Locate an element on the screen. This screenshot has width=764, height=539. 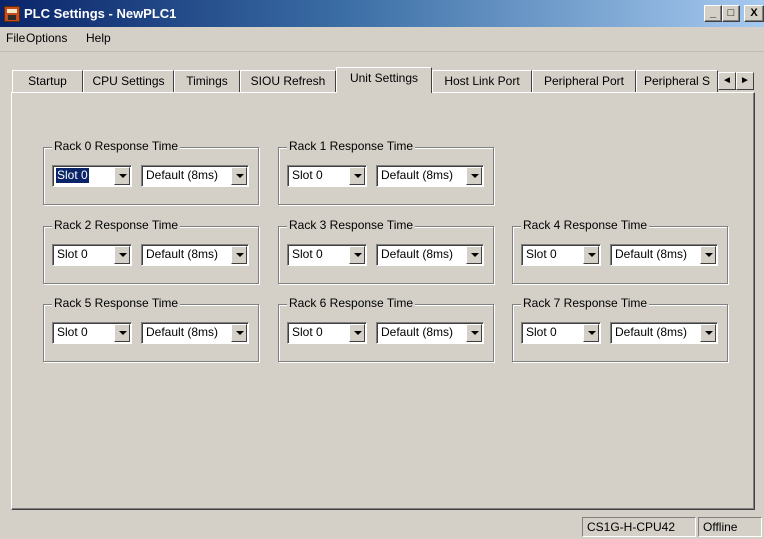
tab-cpu-settings: CPU Settings is located at coordinates (128, 81).